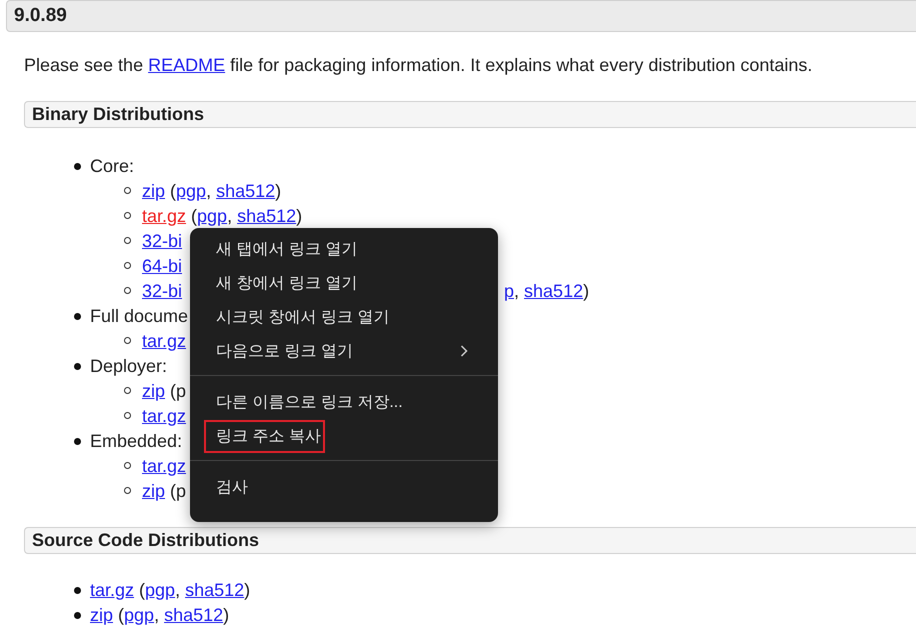 This screenshot has width=916, height=636. What do you see at coordinates (470, 114) in the screenshot?
I see `section-heading: Binary Distributions` at bounding box center [470, 114].